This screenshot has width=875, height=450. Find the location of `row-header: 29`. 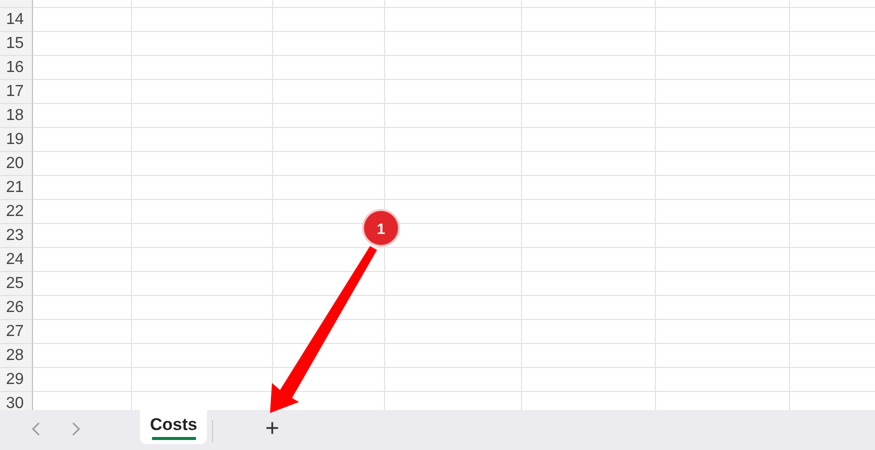

row-header: 29 is located at coordinates (16, 380).